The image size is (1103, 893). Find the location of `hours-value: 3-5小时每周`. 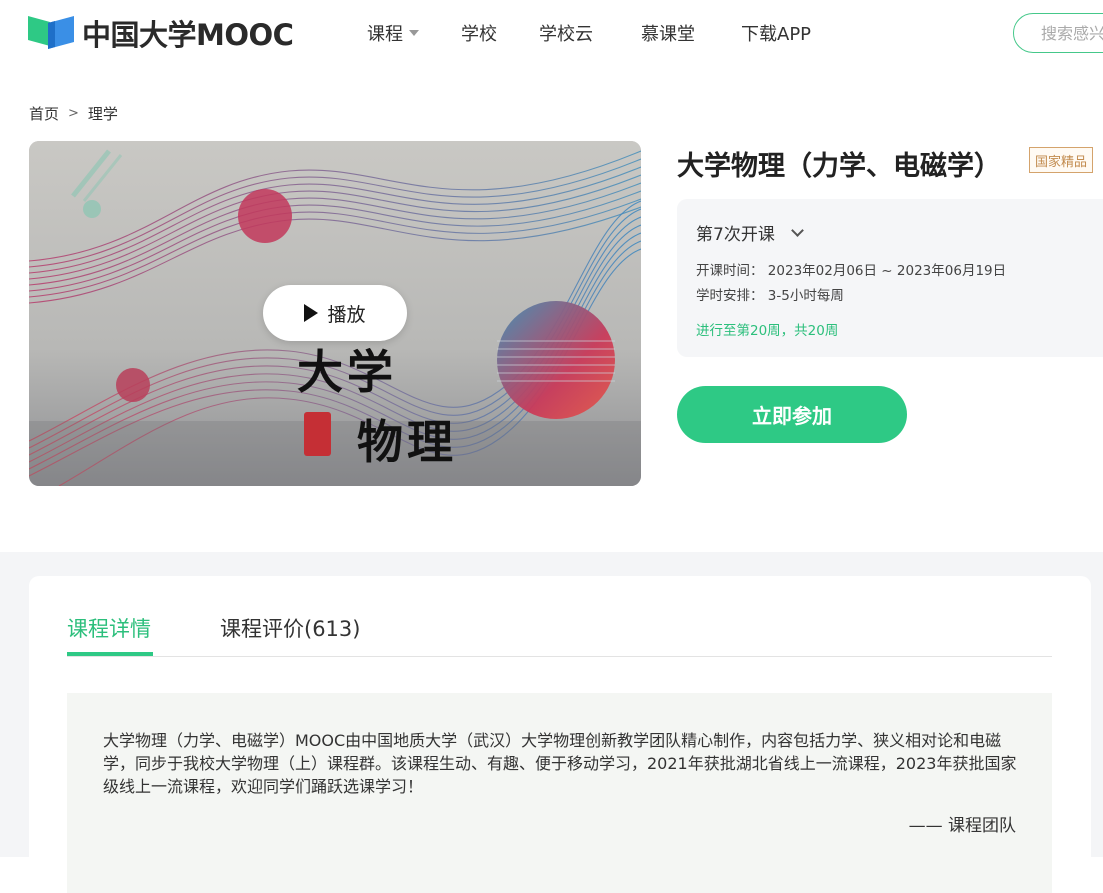

hours-value: 3-5小时每周 is located at coordinates (805, 296).